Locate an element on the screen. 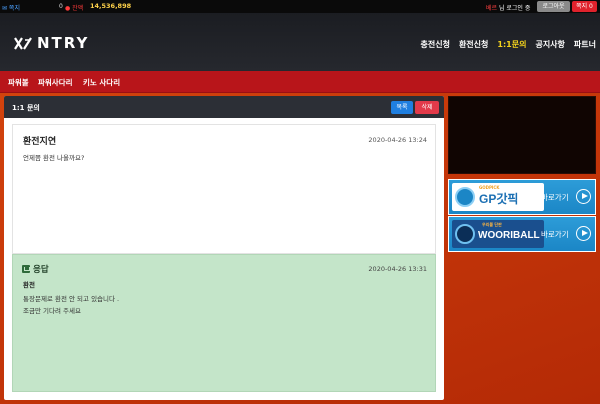 This screenshot has height=404, width=600. login-status-text: 님 로그인 중 is located at coordinates (514, 8).